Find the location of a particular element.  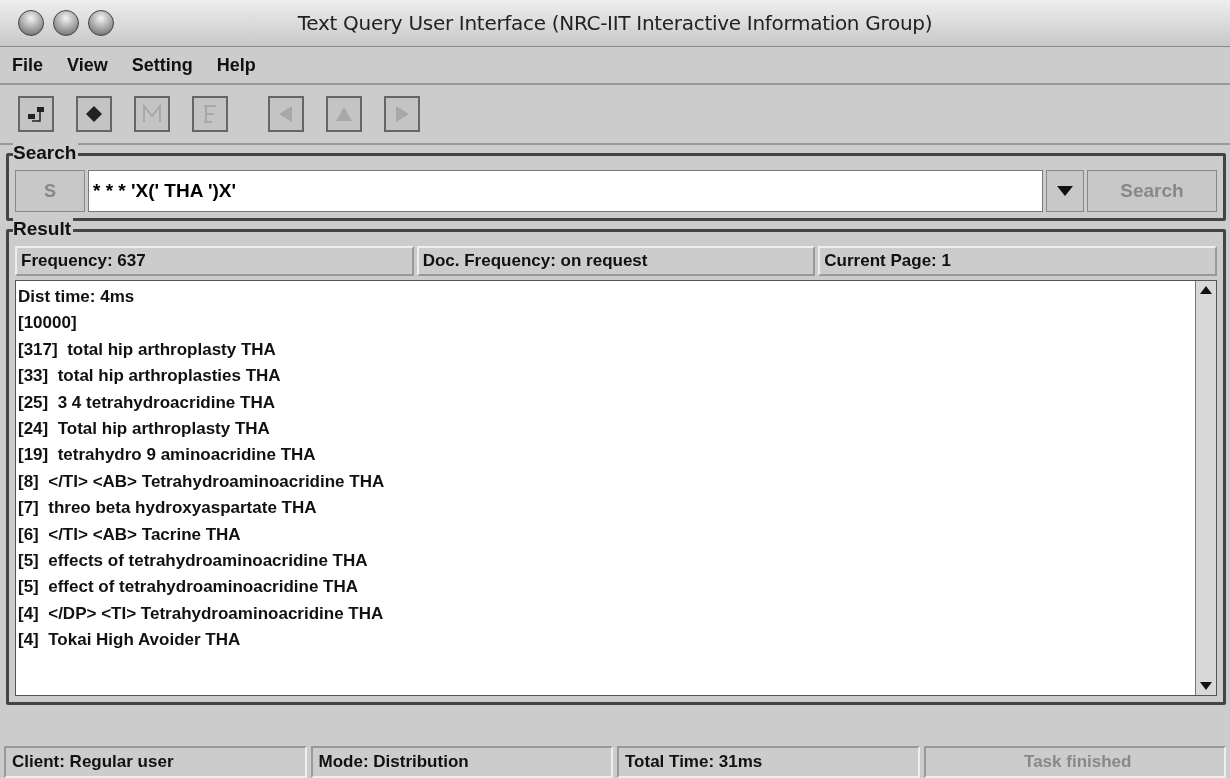

result-line: [25] 3 4 tetrahydroacridine THA is located at coordinates (605, 403).